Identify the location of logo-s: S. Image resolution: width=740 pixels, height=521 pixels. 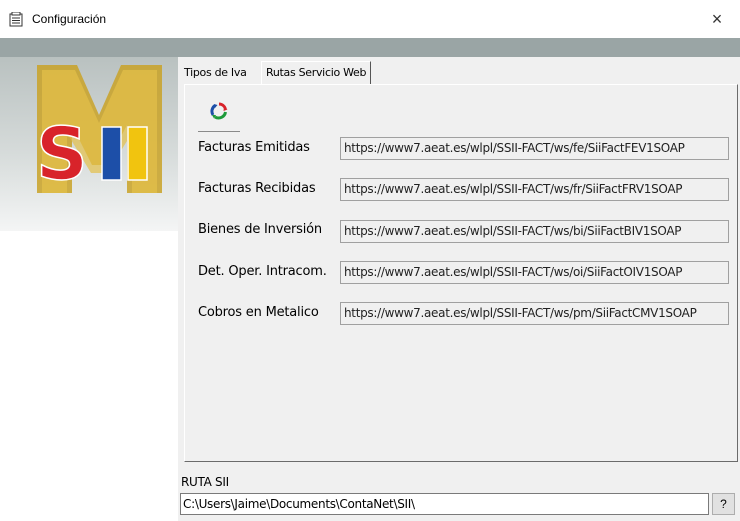
(62, 153).